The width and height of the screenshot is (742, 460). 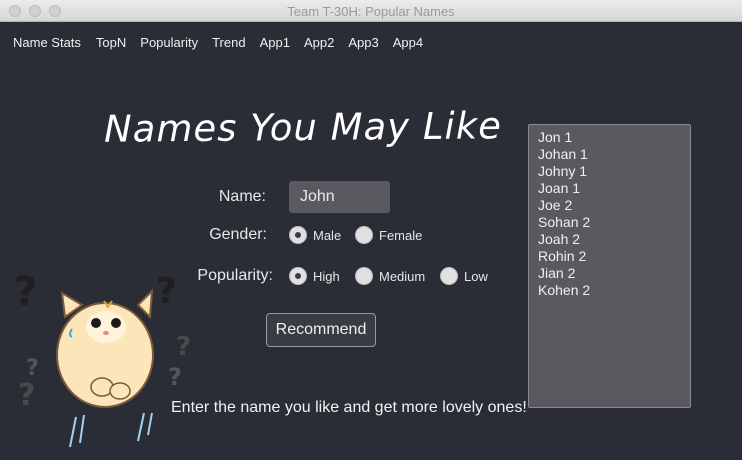 What do you see at coordinates (614, 188) in the screenshot?
I see `list-item: Joan 1` at bounding box center [614, 188].